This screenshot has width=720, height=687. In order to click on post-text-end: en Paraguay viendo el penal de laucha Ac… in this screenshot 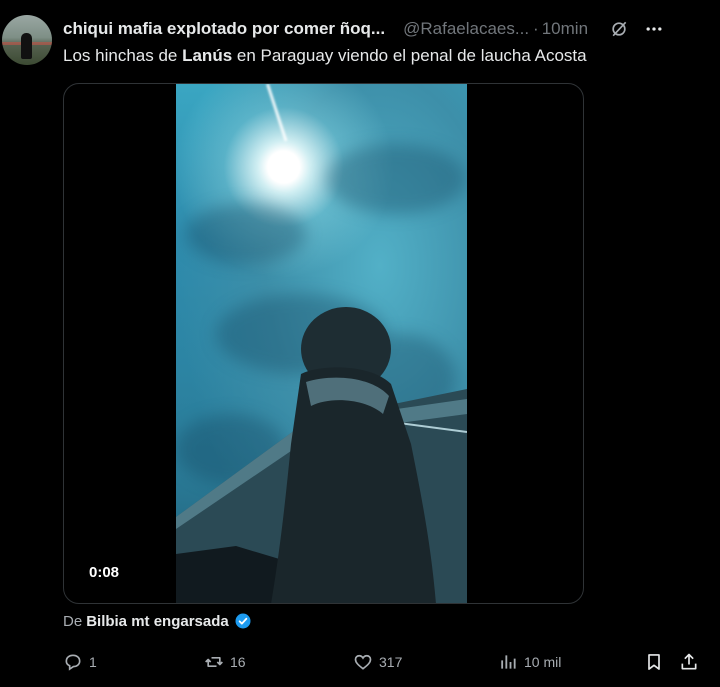, I will do `click(409, 55)`.